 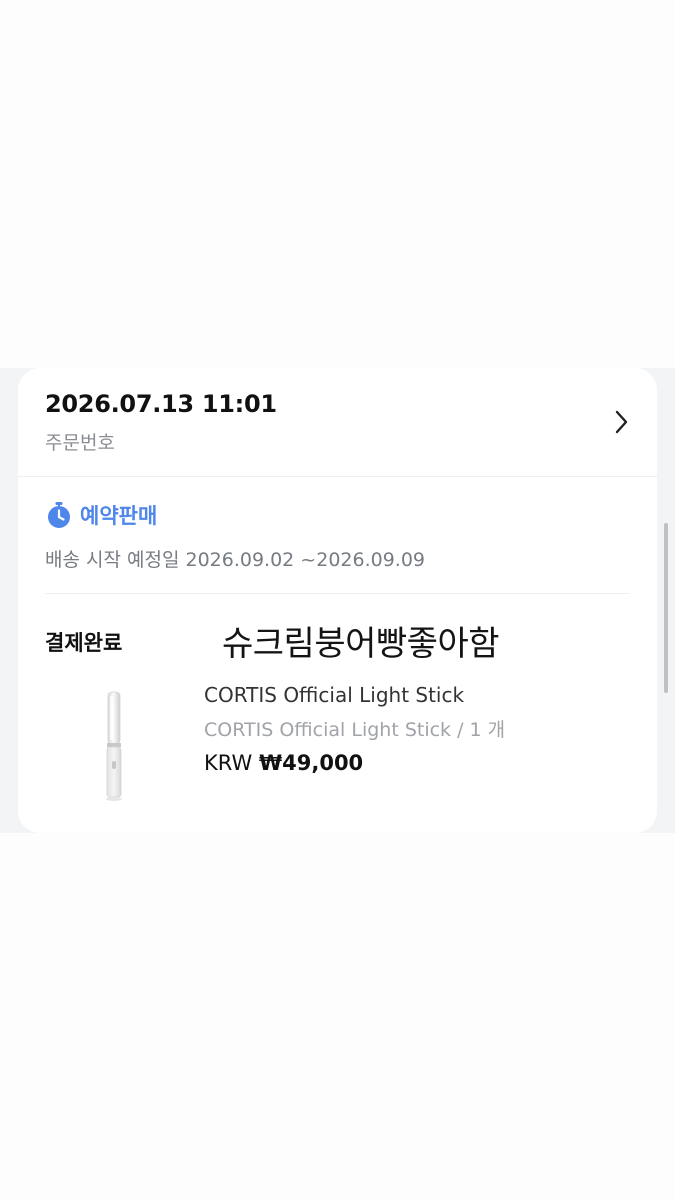 I want to click on payment-status: 결제완료, so click(x=84, y=643).